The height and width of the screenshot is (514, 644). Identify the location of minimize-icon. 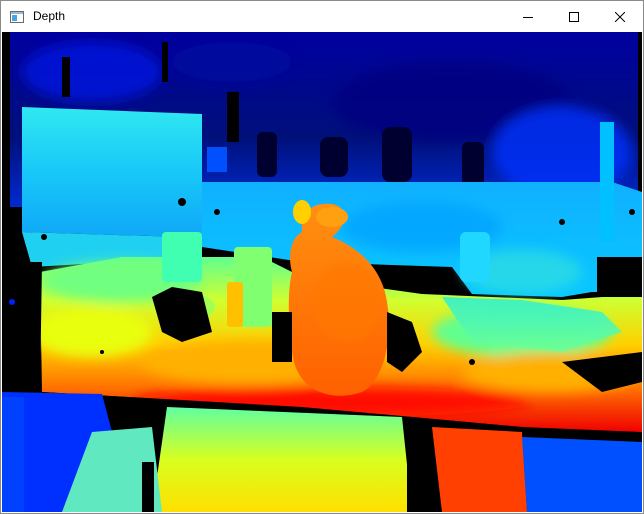
(528, 17).